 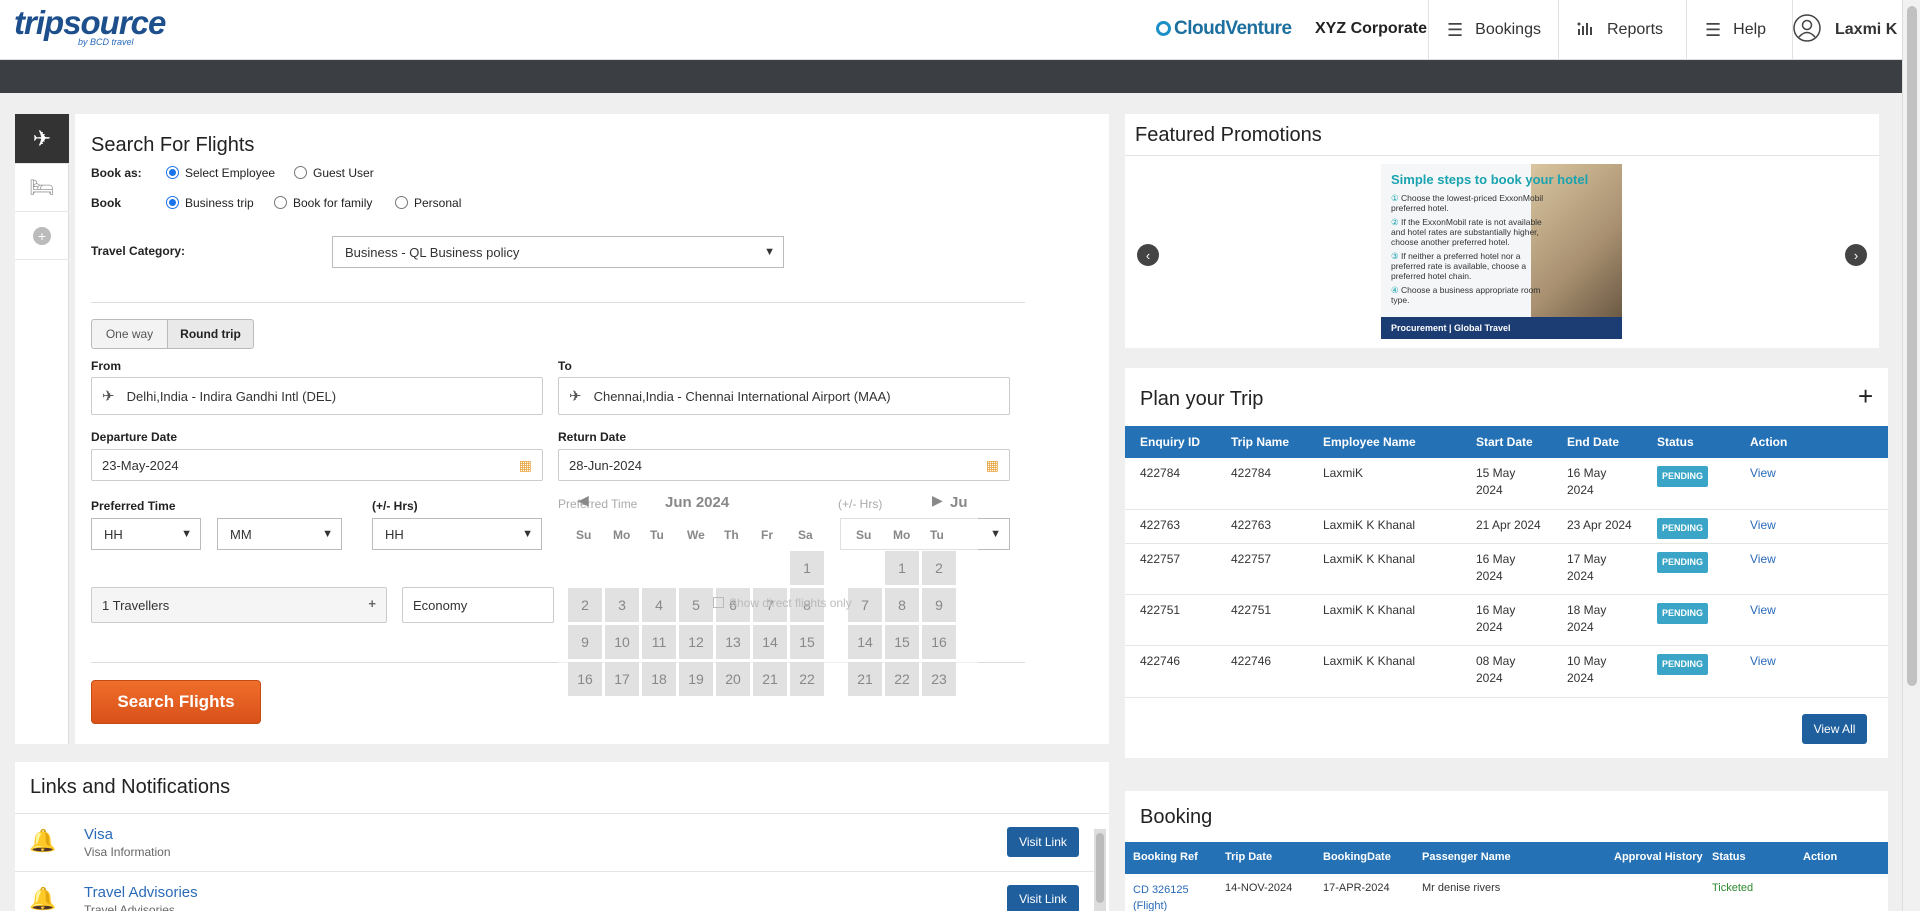 What do you see at coordinates (1856, 255) in the screenshot?
I see `carousel-next-button: ›` at bounding box center [1856, 255].